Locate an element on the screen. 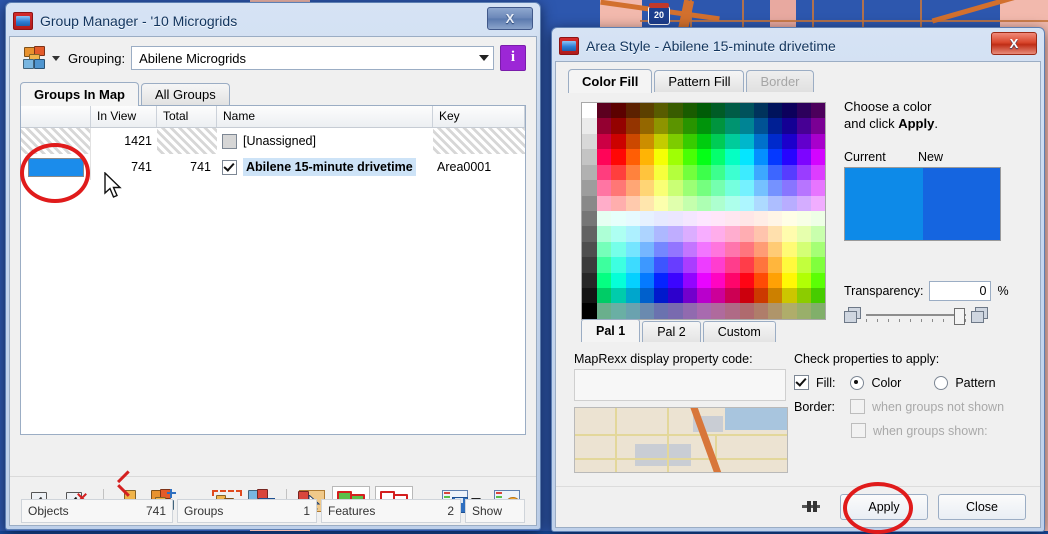 The width and height of the screenshot is (1048, 534). group-manager-titlebar: Group Manager - '10 Microgrids X is located at coordinates (273, 21).